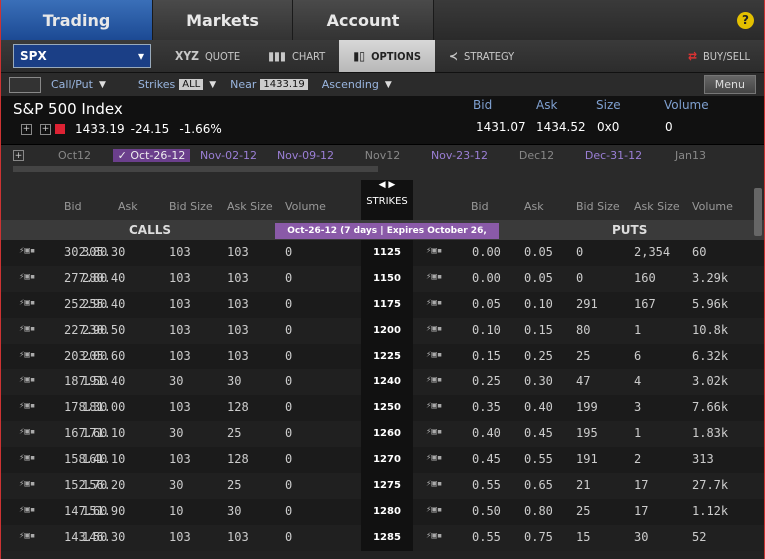 The width and height of the screenshot is (765, 559). What do you see at coordinates (729, 84) in the screenshot?
I see `menu-button: Menu` at bounding box center [729, 84].